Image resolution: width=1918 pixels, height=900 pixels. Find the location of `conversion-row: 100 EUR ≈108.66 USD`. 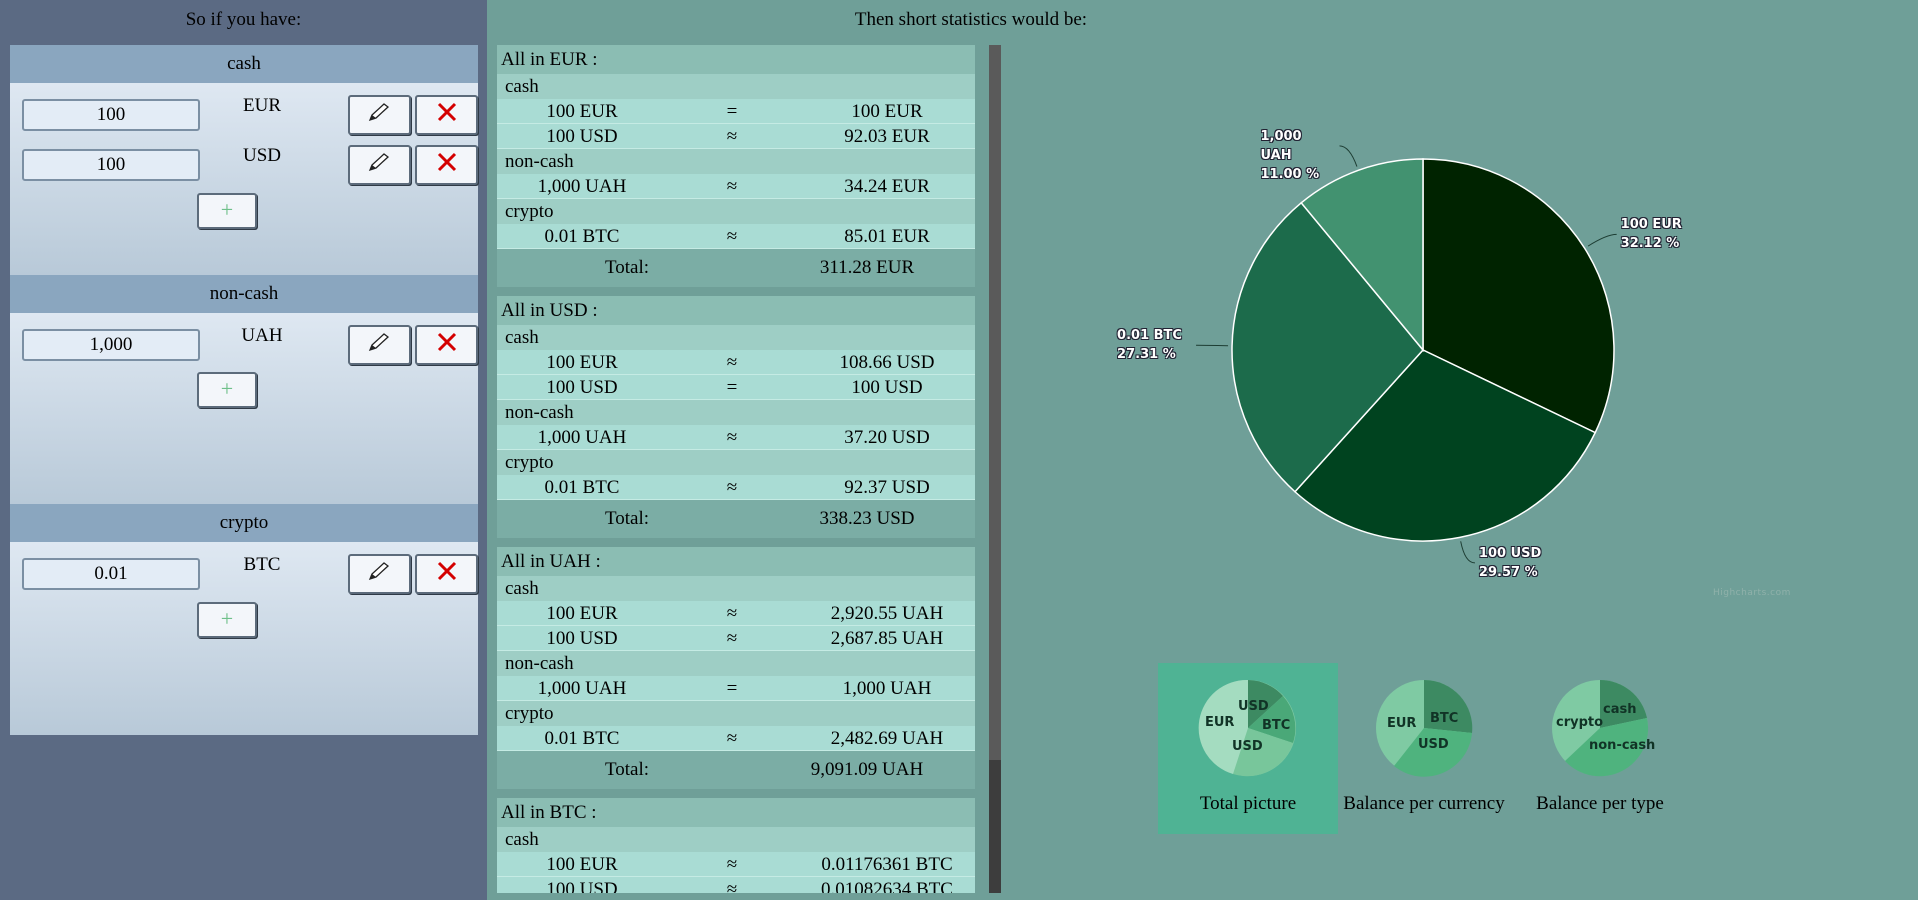

conversion-row: 100 EUR ≈108.66 USD is located at coordinates (736, 362).